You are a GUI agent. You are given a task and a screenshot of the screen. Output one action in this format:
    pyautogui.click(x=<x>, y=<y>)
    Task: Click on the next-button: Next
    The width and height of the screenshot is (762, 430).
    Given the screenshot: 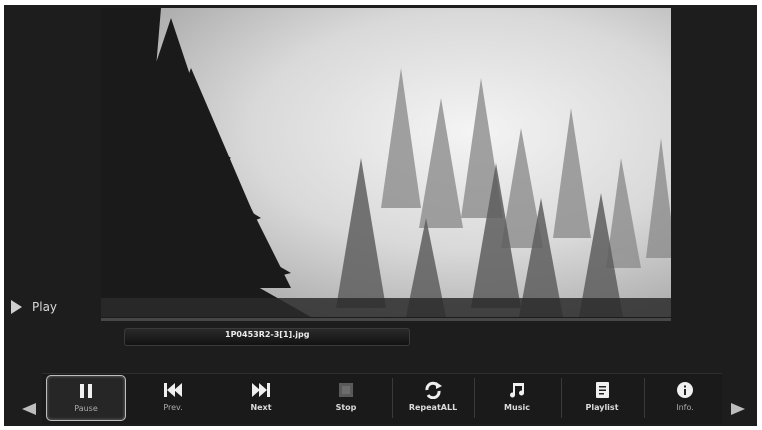 What is the action you would take?
    pyautogui.click(x=261, y=397)
    